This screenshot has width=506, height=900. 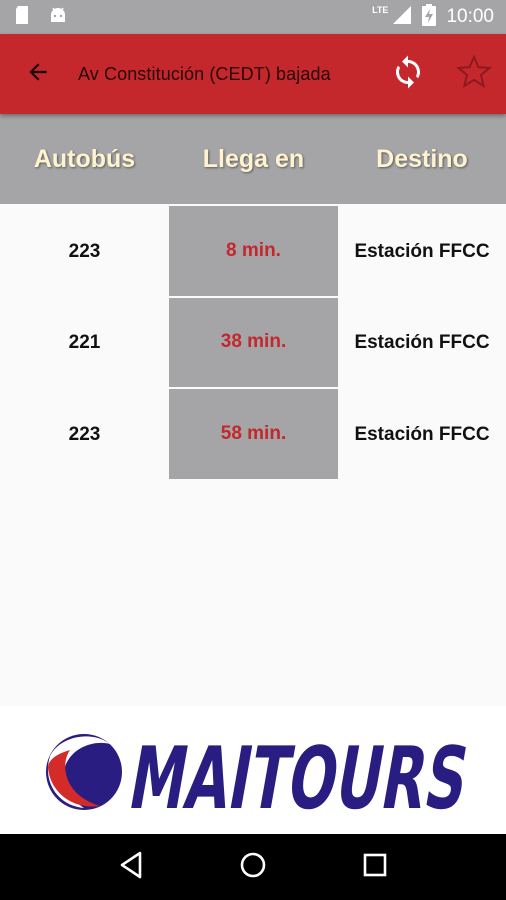 I want to click on nav-recents-button, so click(x=375, y=867).